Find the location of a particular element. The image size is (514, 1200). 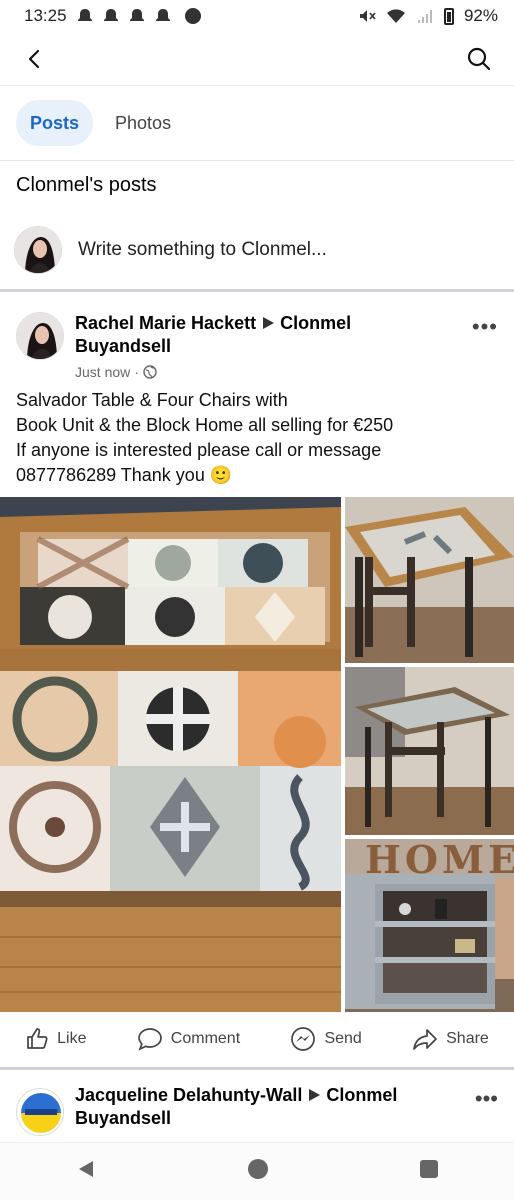

table-chairs-image is located at coordinates (429, 580).